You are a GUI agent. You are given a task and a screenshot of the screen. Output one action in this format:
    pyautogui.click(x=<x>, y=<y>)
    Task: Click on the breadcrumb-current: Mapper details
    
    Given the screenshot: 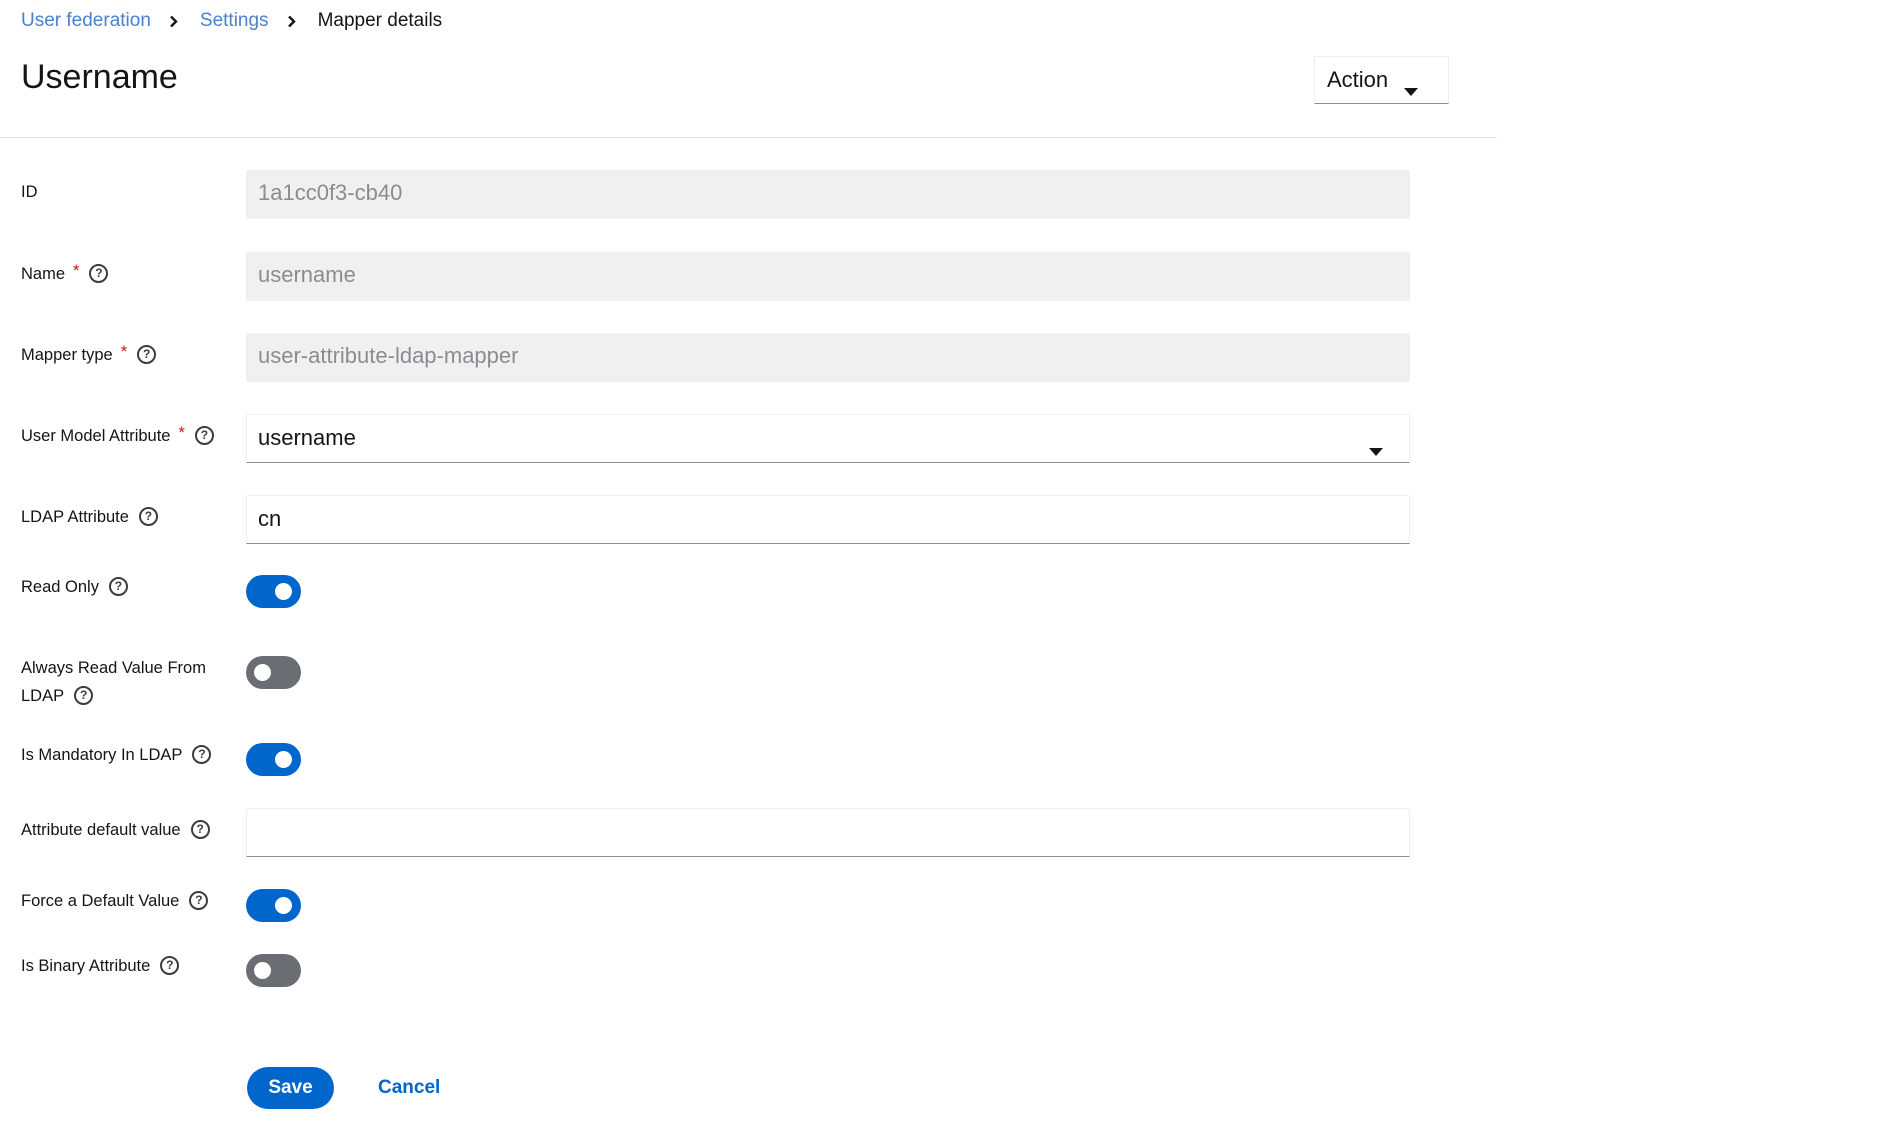 What is the action you would take?
    pyautogui.click(x=380, y=20)
    